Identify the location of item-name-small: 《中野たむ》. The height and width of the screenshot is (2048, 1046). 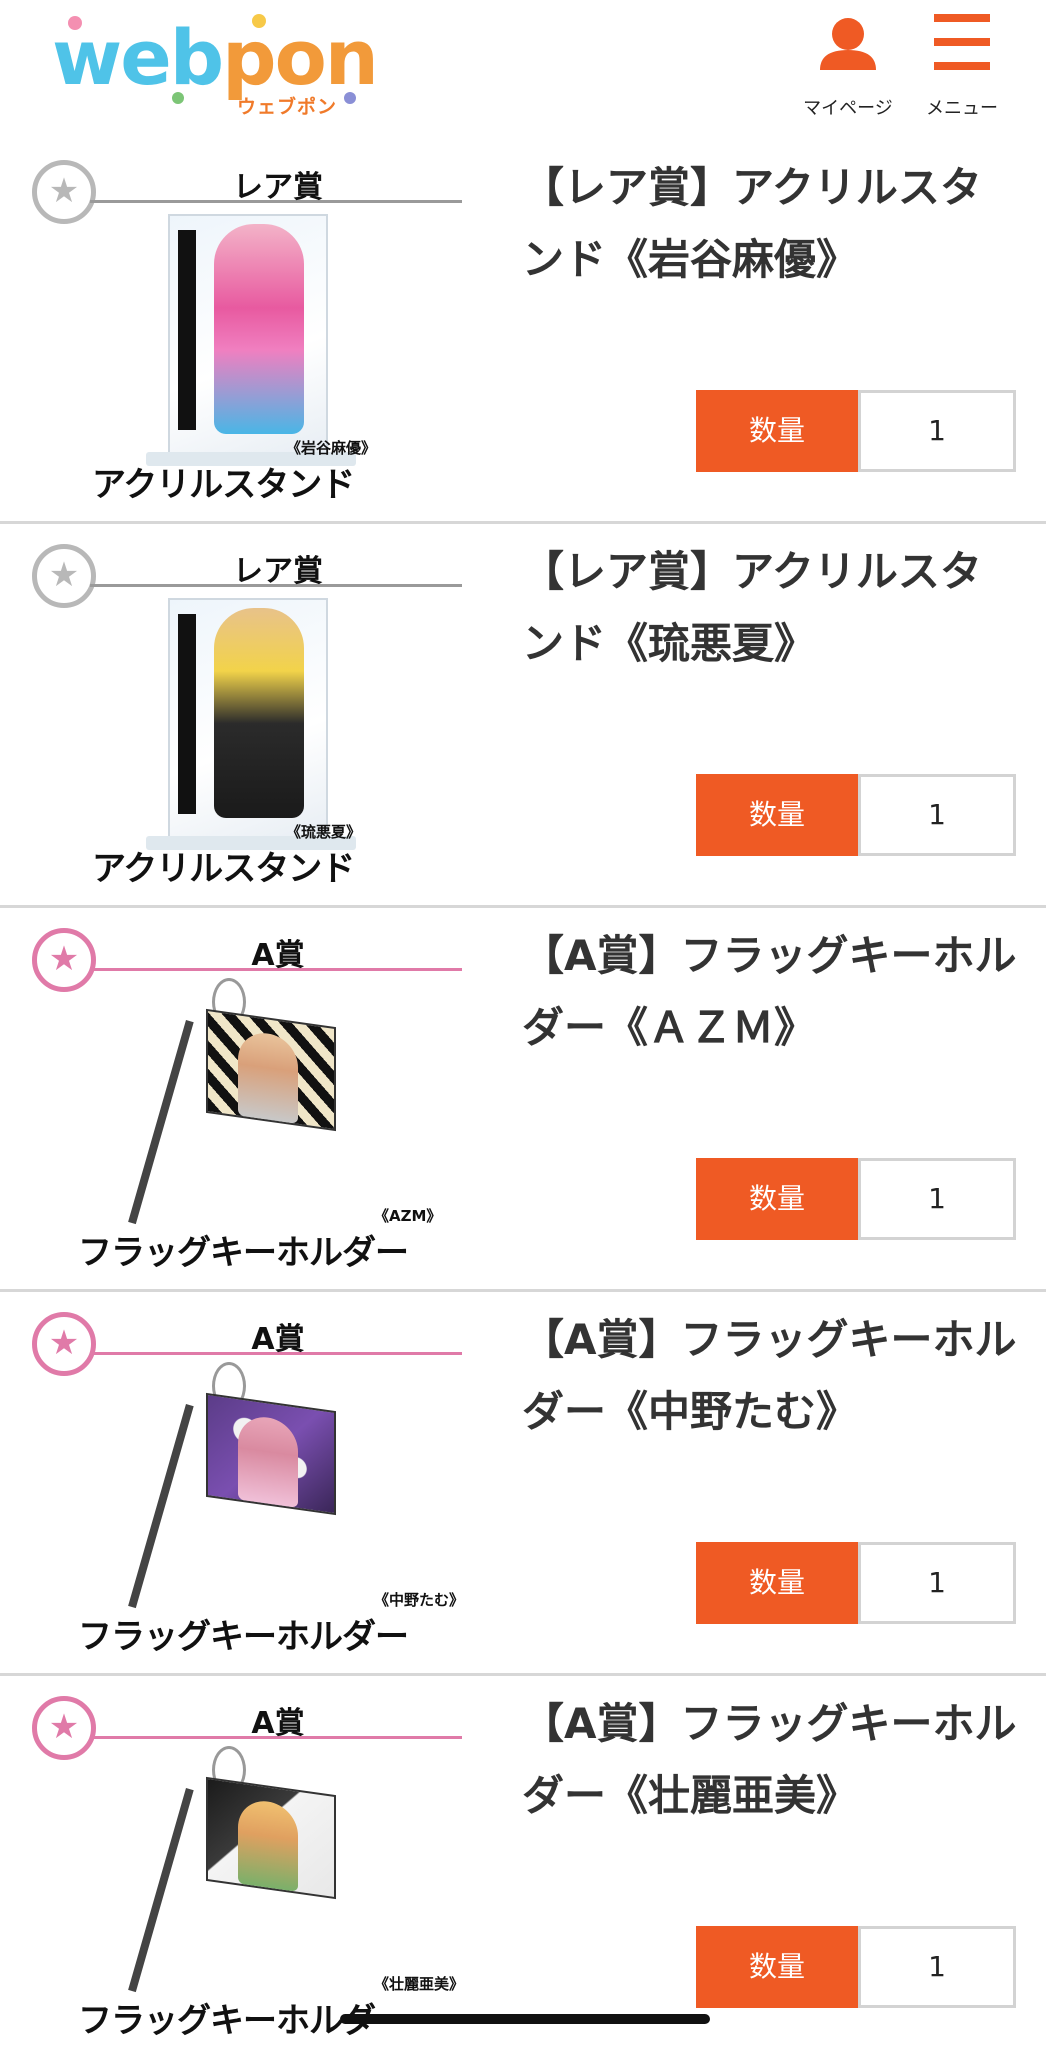
(419, 1600).